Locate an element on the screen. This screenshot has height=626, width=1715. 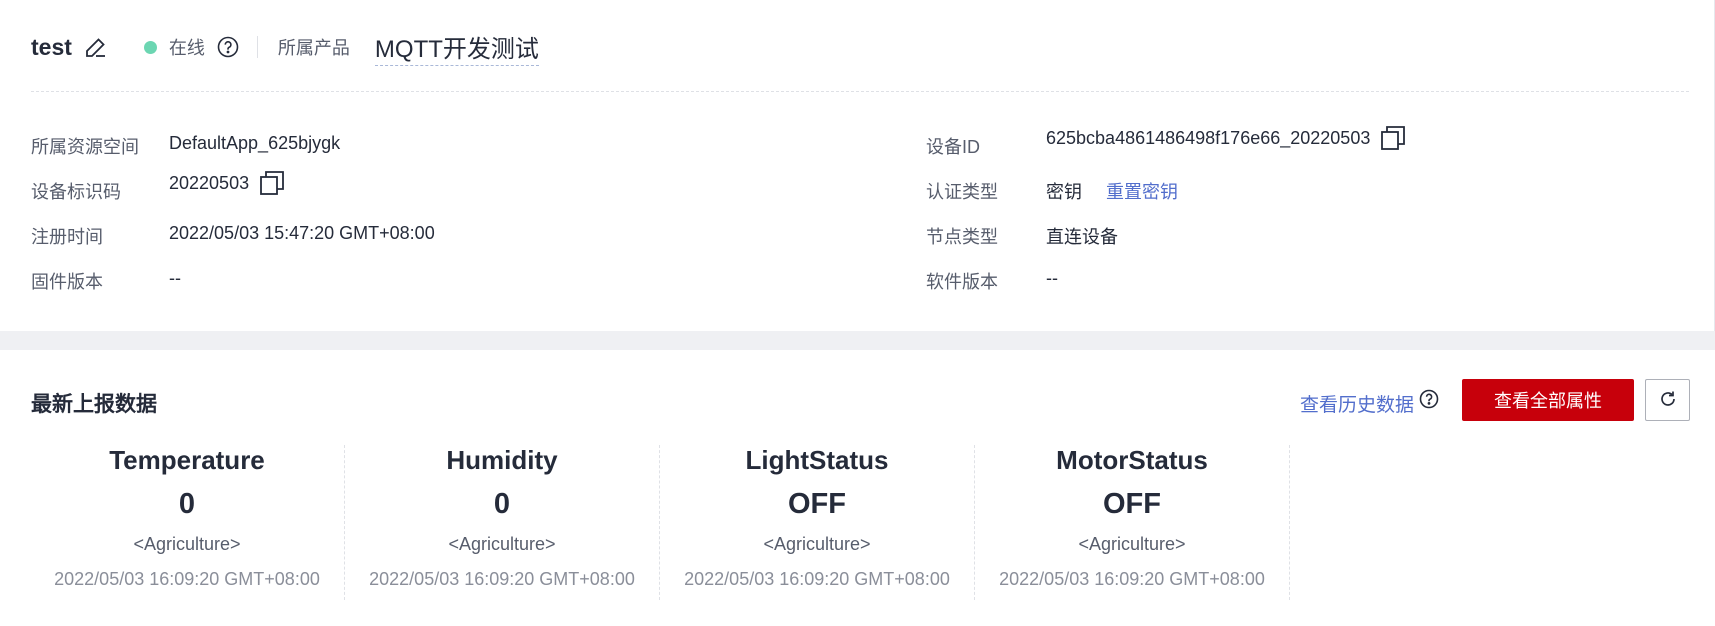
product-name-link: MQTT开发测试 is located at coordinates (456, 47).